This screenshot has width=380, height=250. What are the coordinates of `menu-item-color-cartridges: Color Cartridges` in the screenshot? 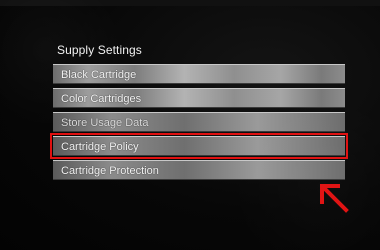 It's located at (199, 98).